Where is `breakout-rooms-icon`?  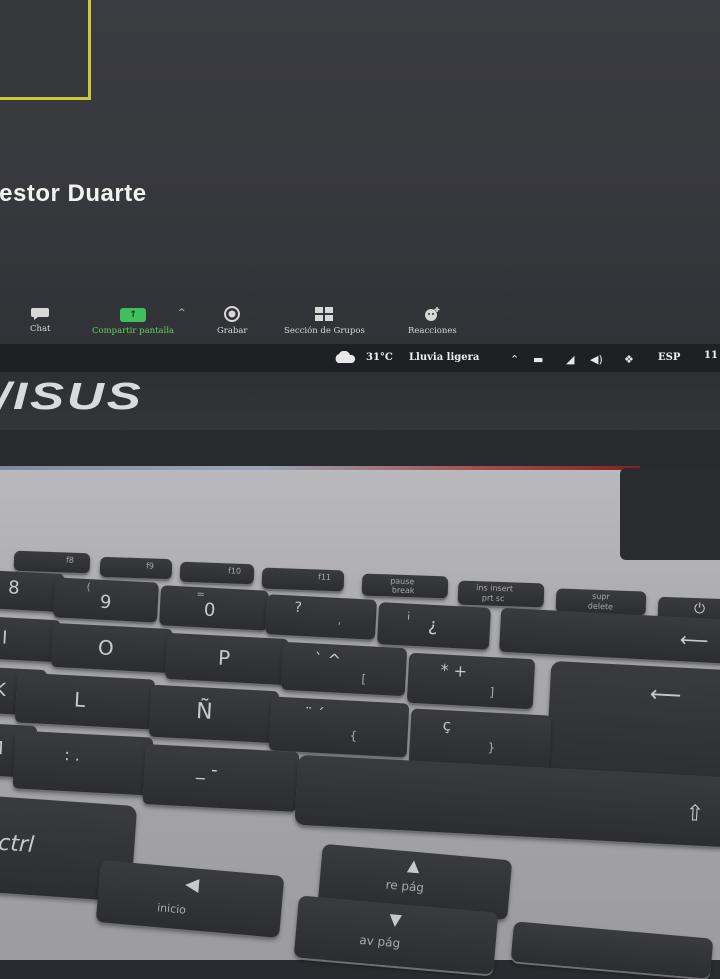
breakout-rooms-icon is located at coordinates (324, 314).